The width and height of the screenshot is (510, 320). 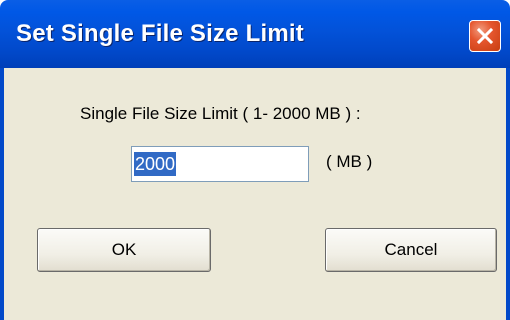 What do you see at coordinates (411, 250) in the screenshot?
I see `cancel-button: Cancel` at bounding box center [411, 250].